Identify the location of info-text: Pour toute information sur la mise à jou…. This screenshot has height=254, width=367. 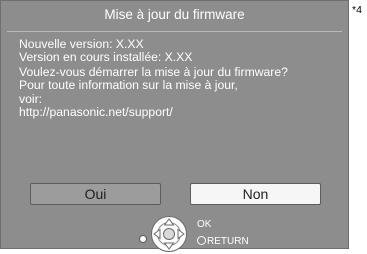
(128, 85).